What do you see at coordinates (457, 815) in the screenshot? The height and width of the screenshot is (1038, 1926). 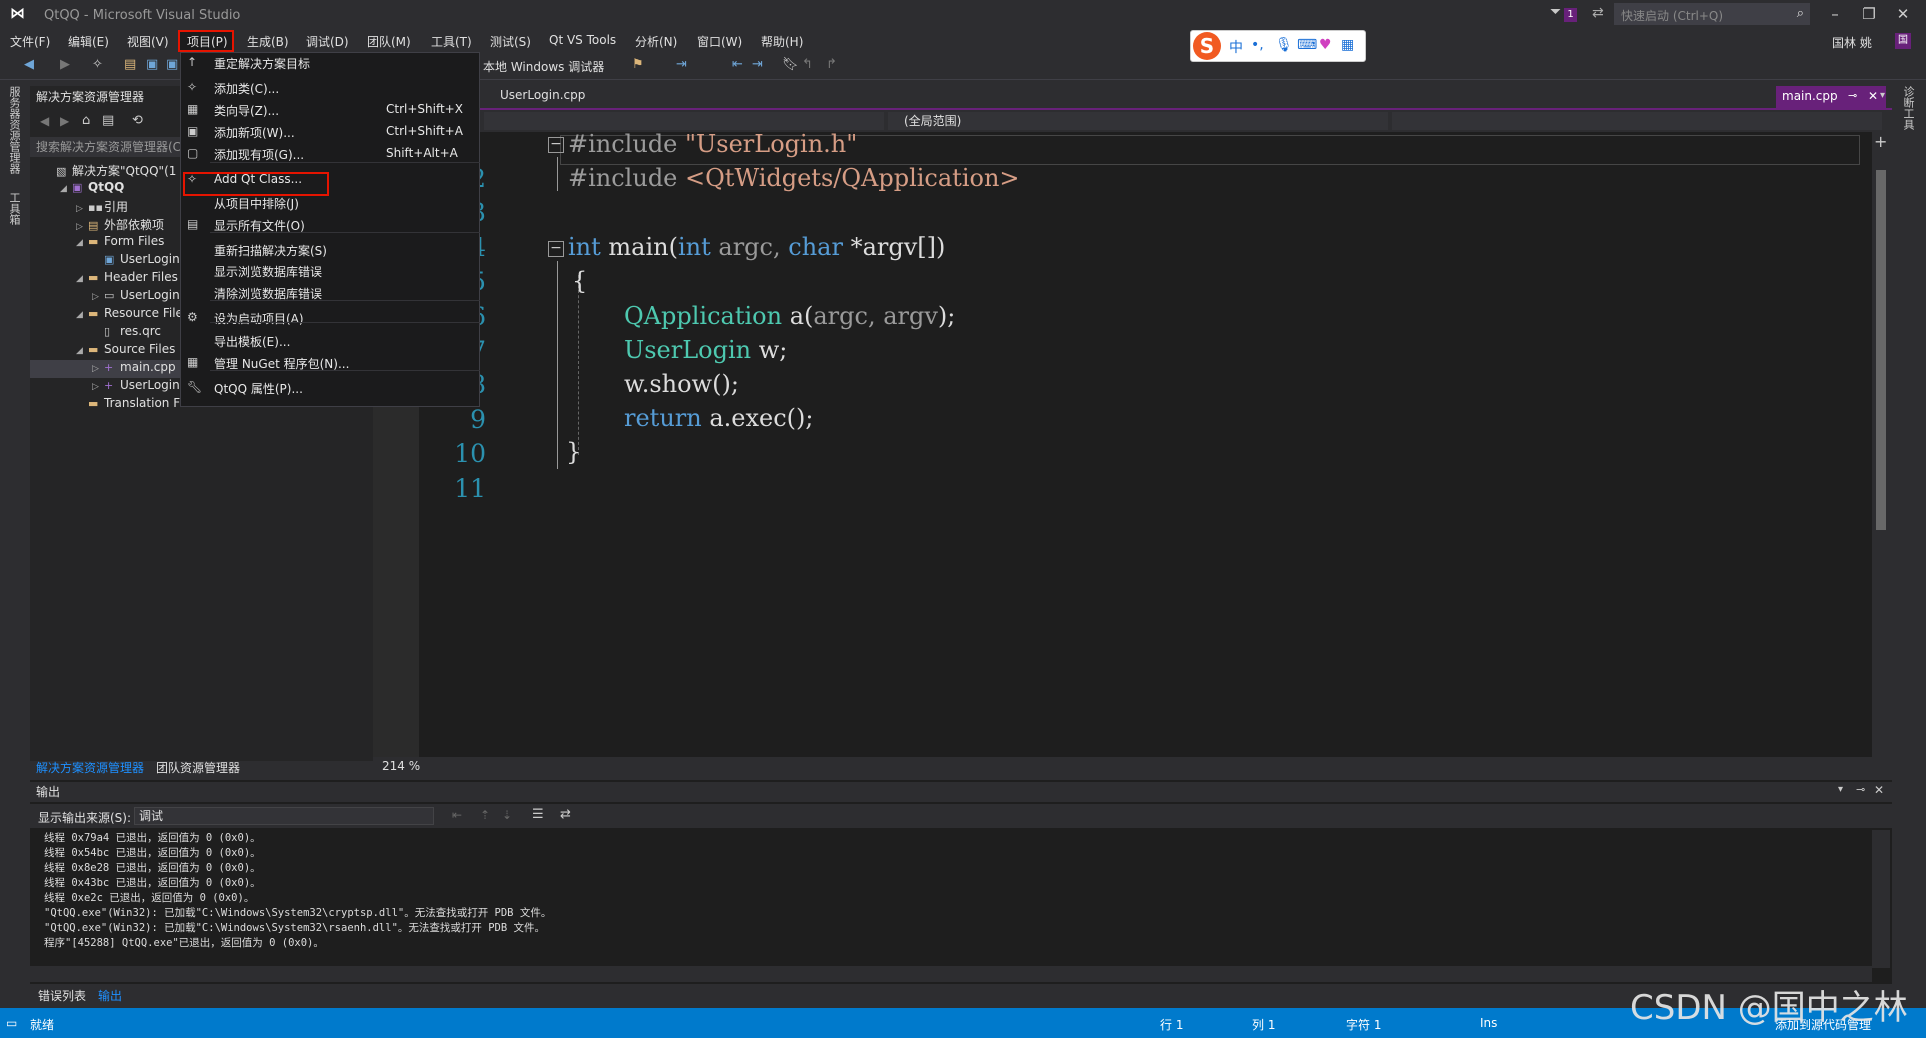 I see `find-message-icon: ⇤` at bounding box center [457, 815].